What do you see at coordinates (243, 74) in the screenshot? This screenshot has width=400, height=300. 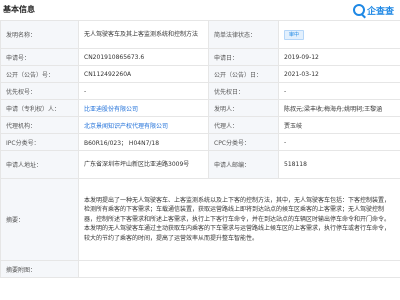 I see `publication-date-label: 公开（公告）日：` at bounding box center [243, 74].